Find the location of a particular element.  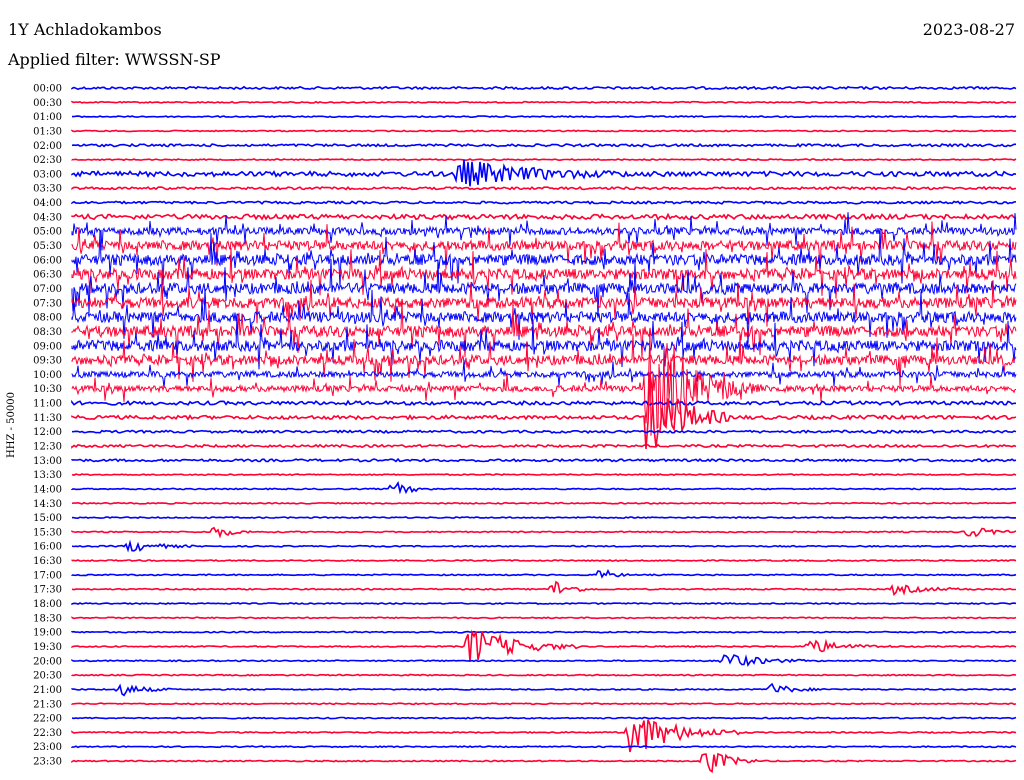

trace-time-label: 10:00 is located at coordinates (47, 375).